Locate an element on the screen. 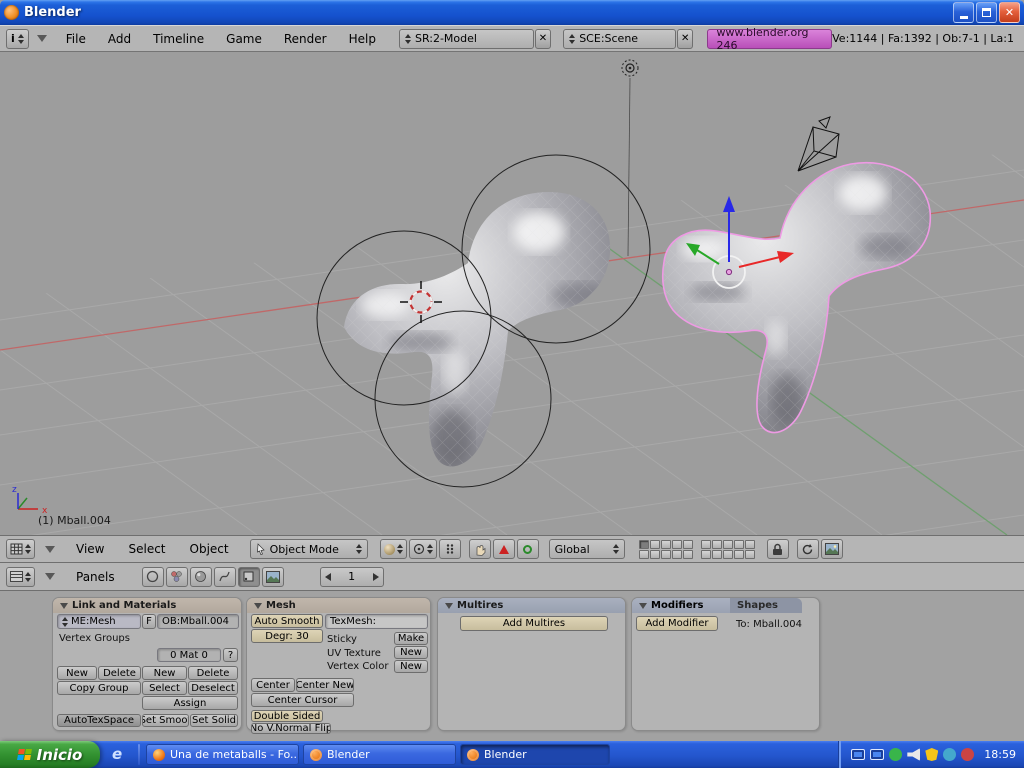 This screenshot has width=1024, height=768. object-name-field: OB:Mball.004 is located at coordinates (198, 621).